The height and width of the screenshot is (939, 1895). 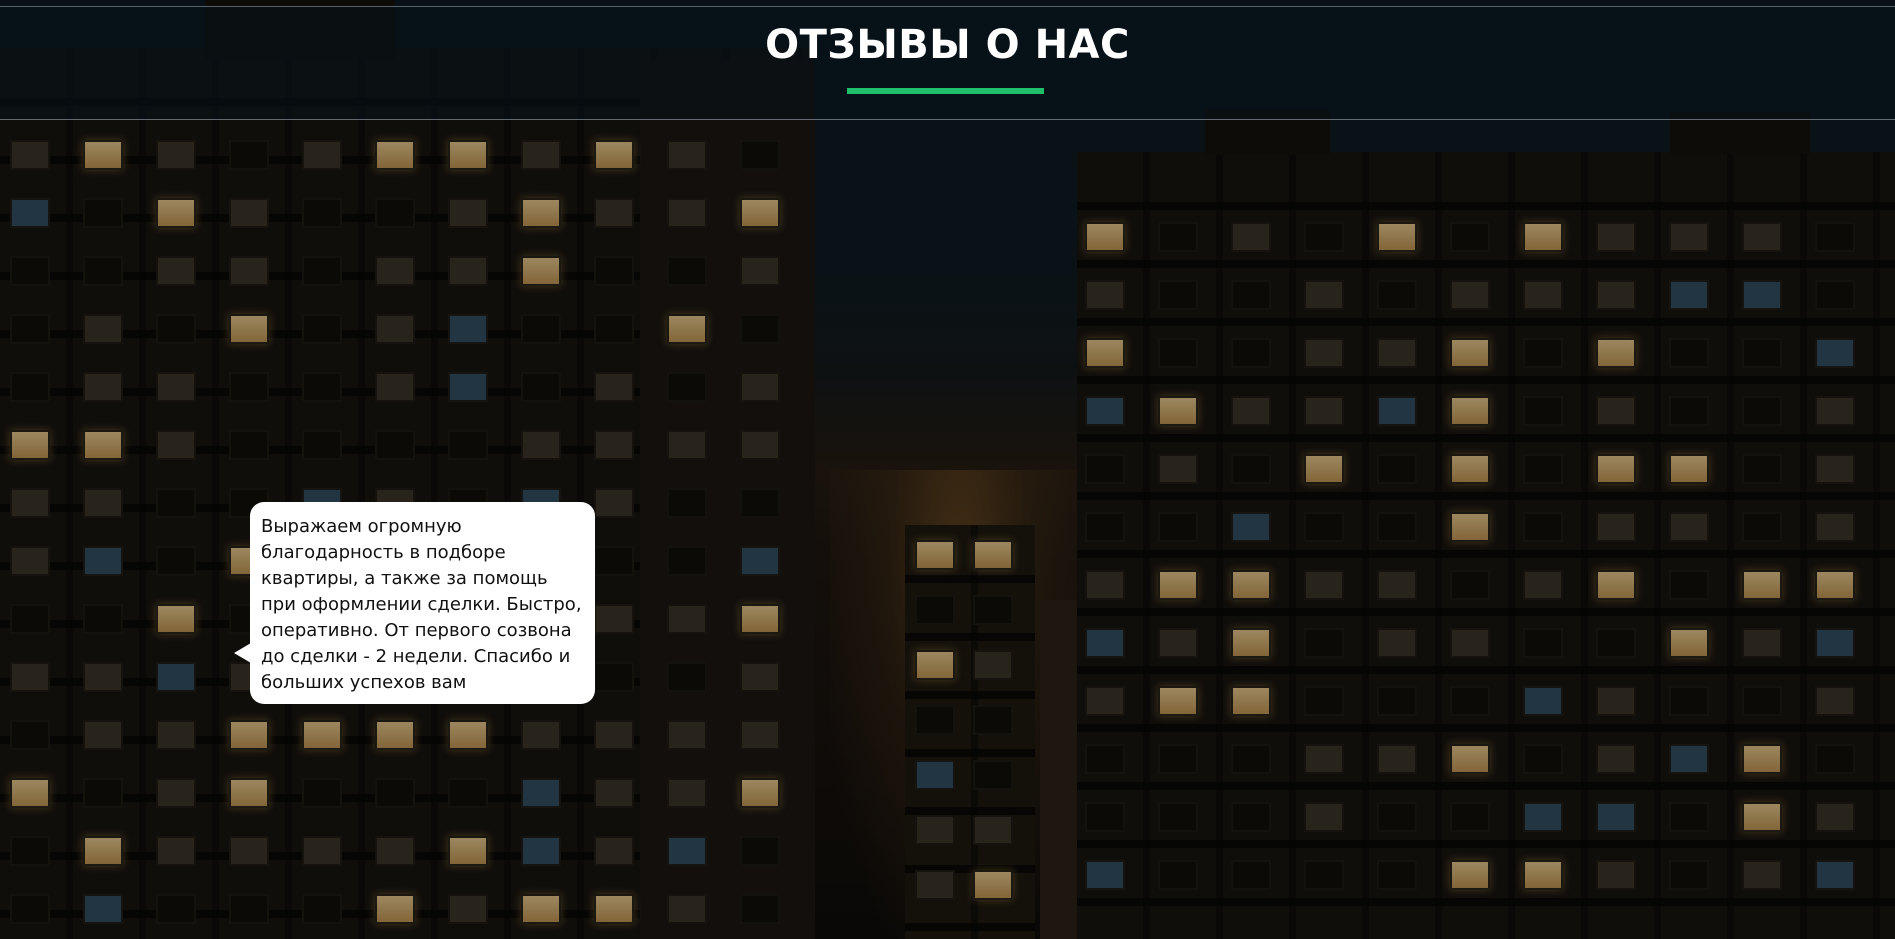 What do you see at coordinates (947, 45) in the screenshot?
I see `page-title: ОТЗЫВЫ О НАС` at bounding box center [947, 45].